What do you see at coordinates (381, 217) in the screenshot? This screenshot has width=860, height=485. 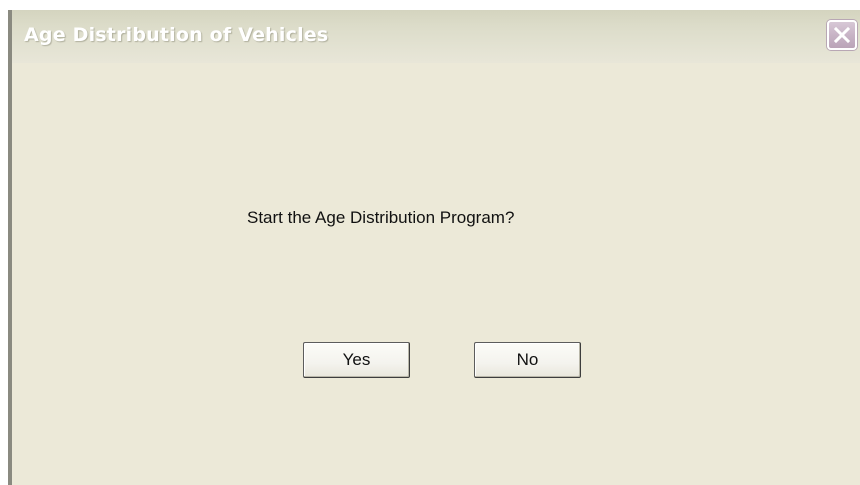 I see `dialog-message: Start the Age Distribution Program?` at bounding box center [381, 217].